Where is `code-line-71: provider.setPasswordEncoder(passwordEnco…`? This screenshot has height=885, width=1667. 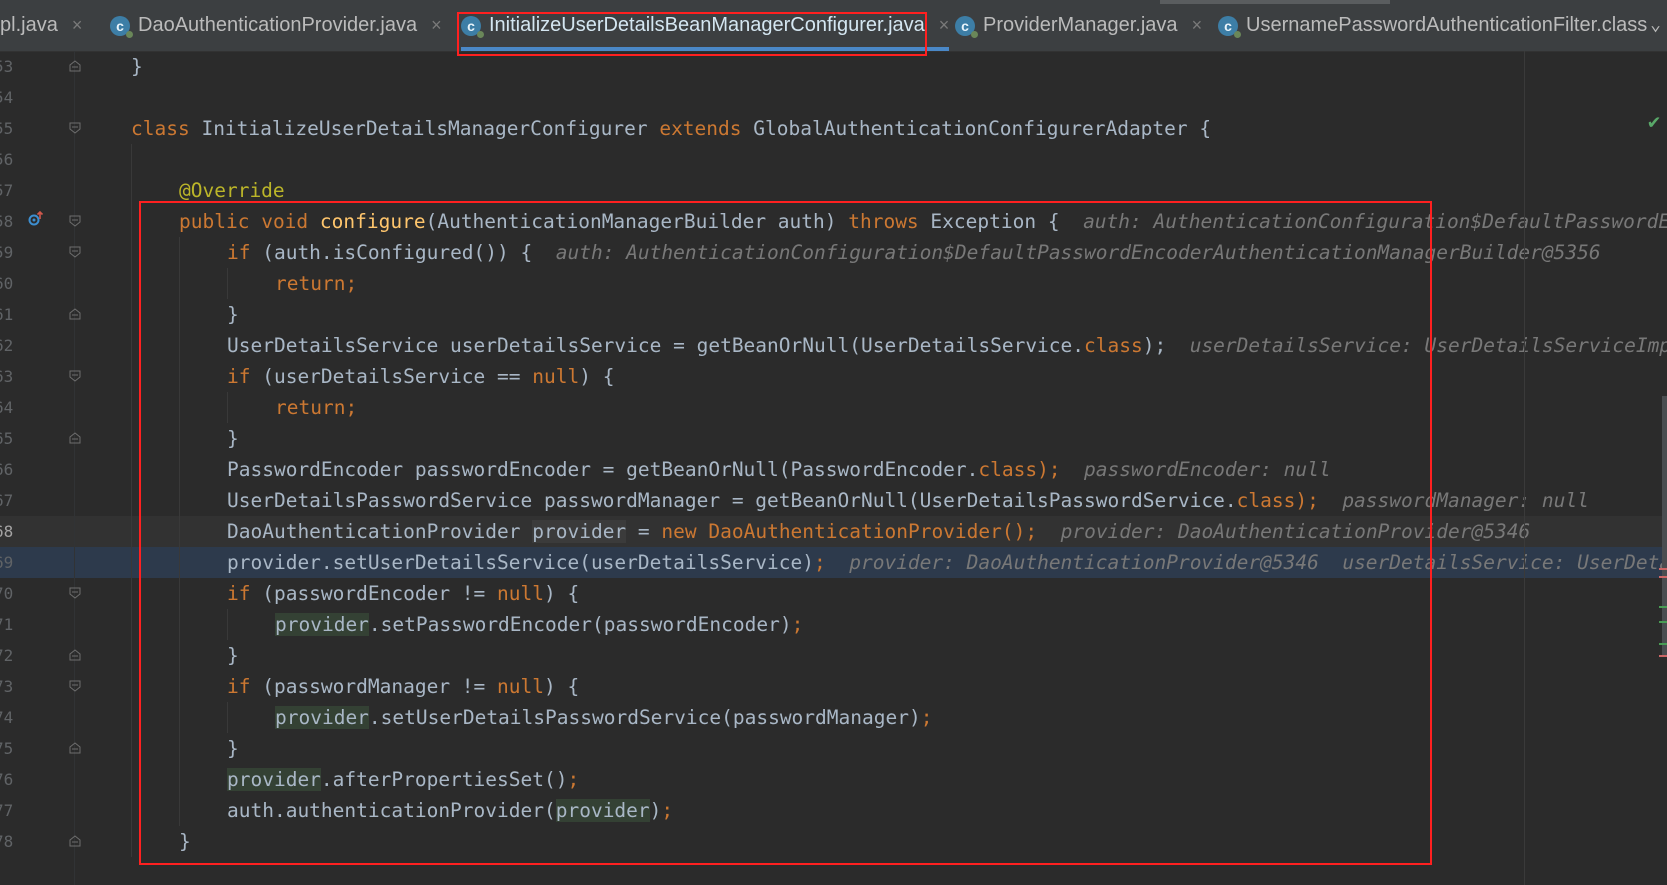 code-line-71: provider.setPasswordEncoder(passwordEnco… is located at coordinates (833, 624).